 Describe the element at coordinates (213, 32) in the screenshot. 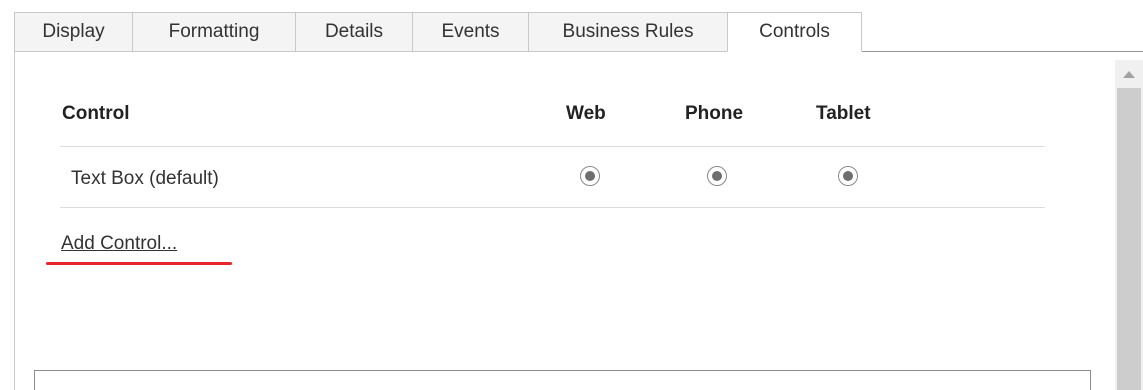

I see `tab-formatting: Formatting` at that location.